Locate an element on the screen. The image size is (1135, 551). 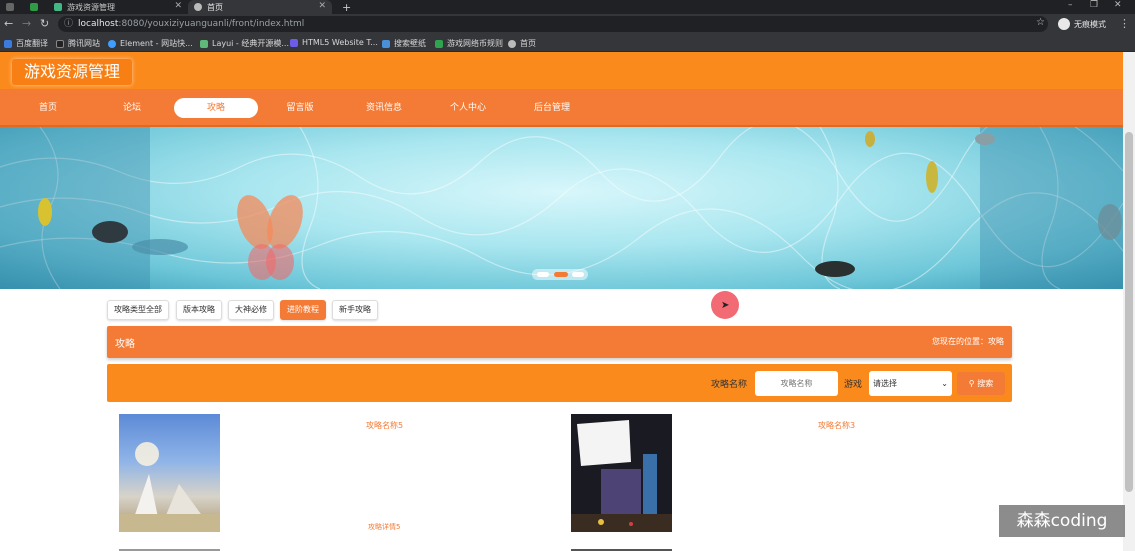
search-button-label: 搜索 is located at coordinates (985, 383).